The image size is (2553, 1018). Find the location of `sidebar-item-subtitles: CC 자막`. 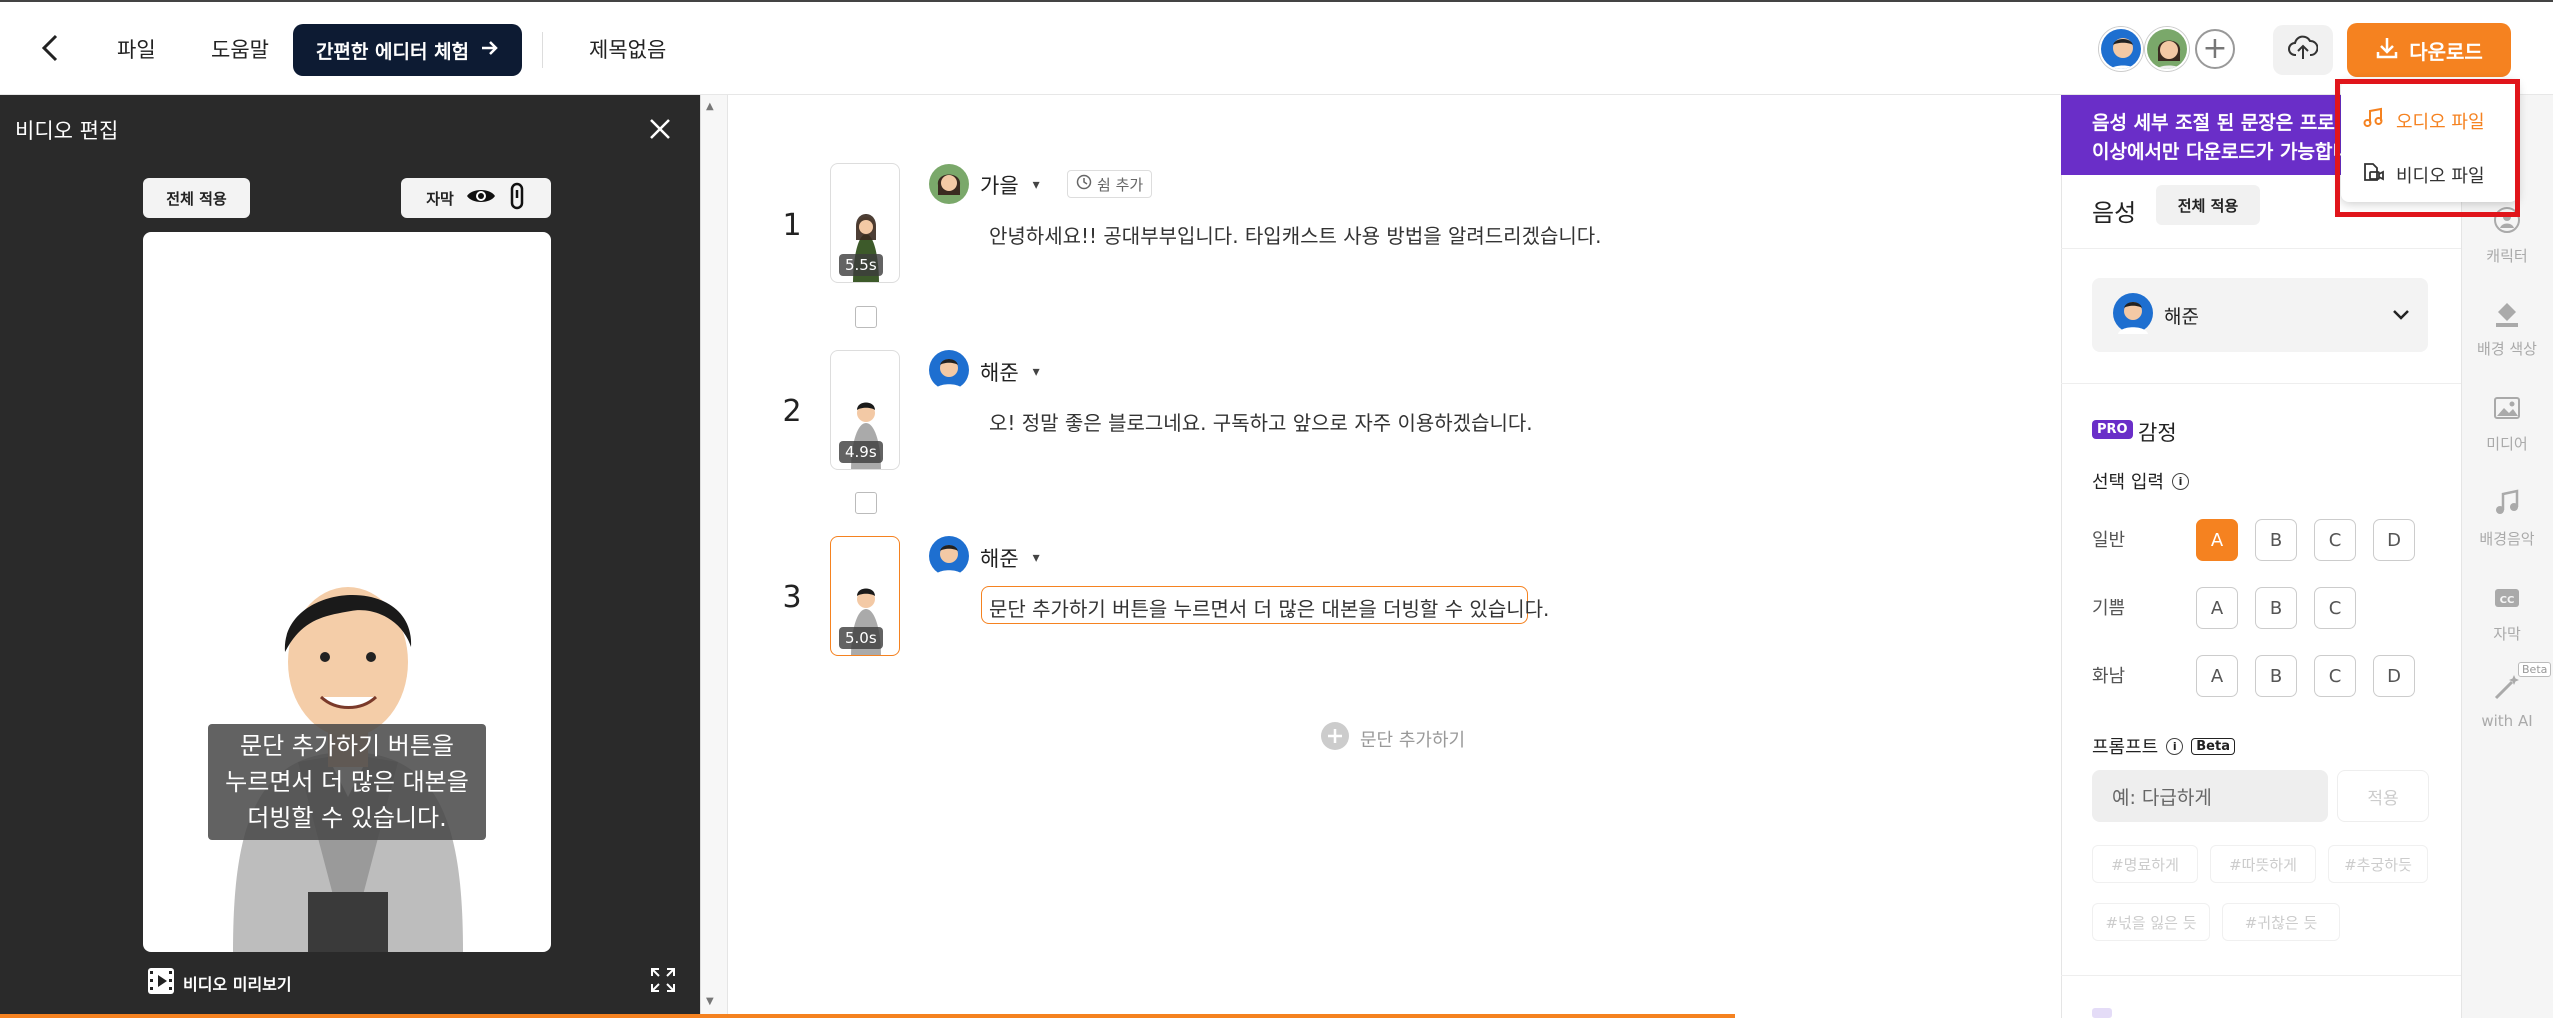

sidebar-item-subtitles: CC 자막 is located at coordinates (2507, 613).